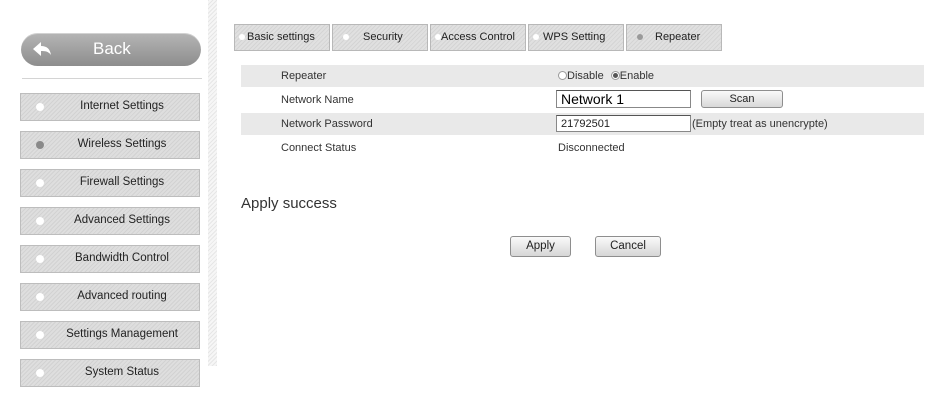 The width and height of the screenshot is (925, 397). What do you see at coordinates (623, 123) in the screenshot?
I see `network-password-input: 21792501` at bounding box center [623, 123].